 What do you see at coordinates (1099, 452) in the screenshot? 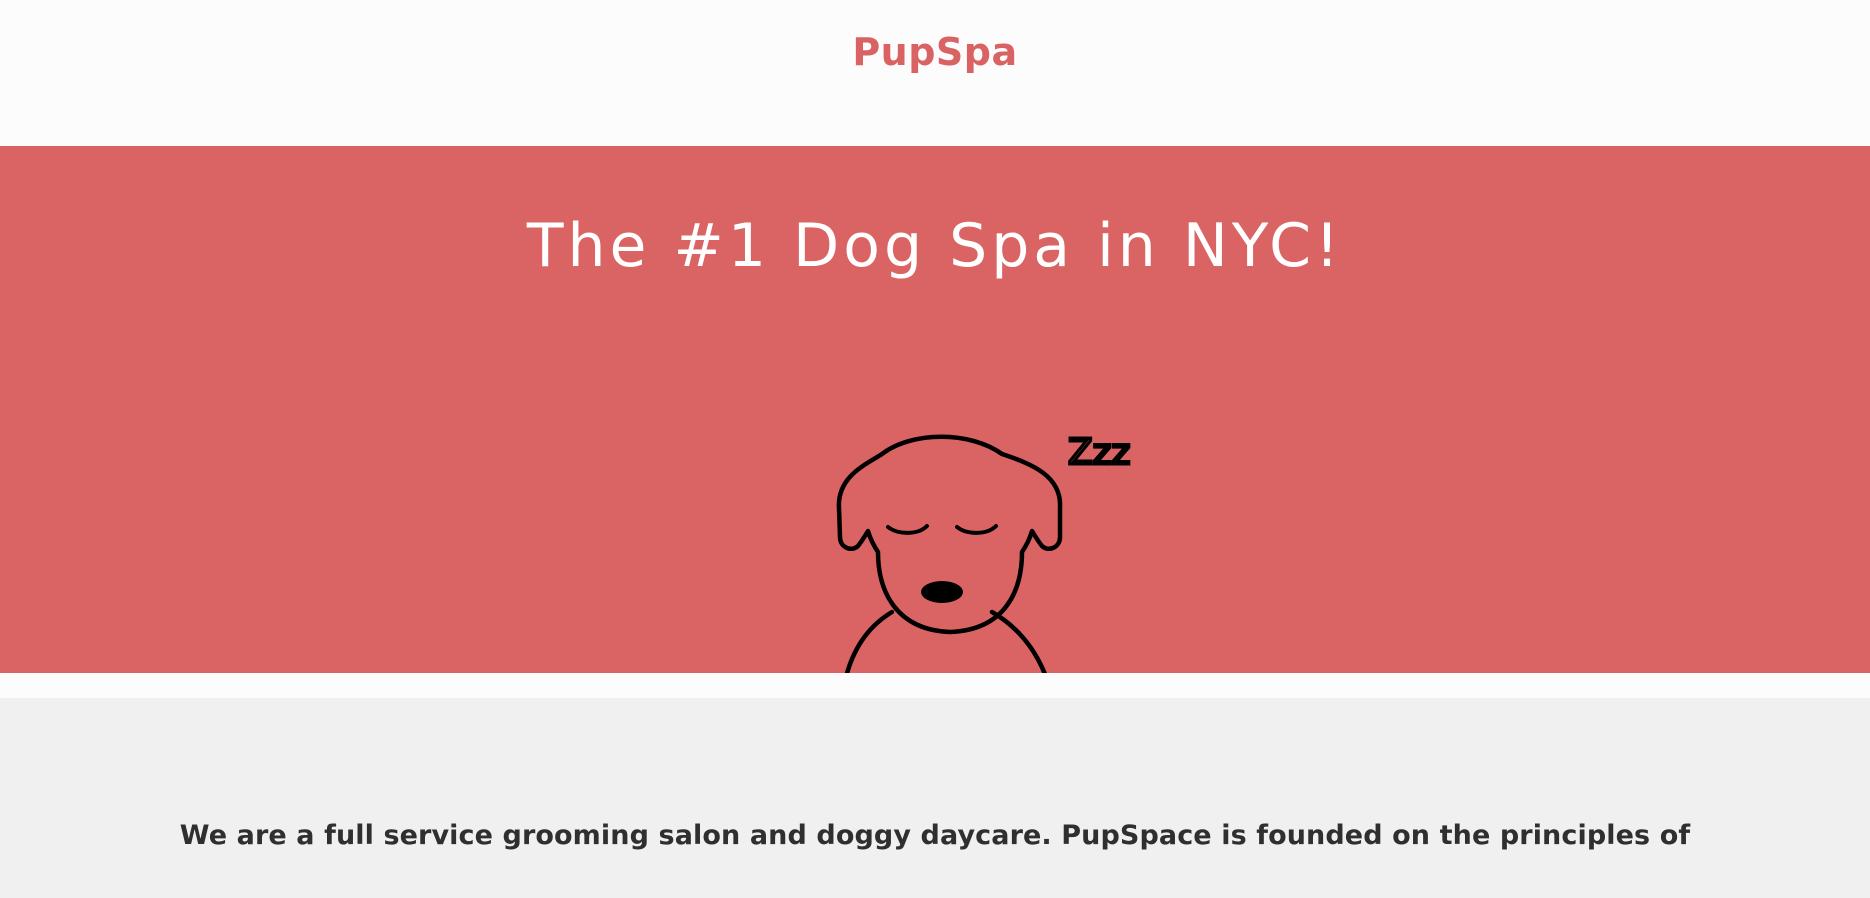
I see `zzz-text: Zzz` at bounding box center [1099, 452].